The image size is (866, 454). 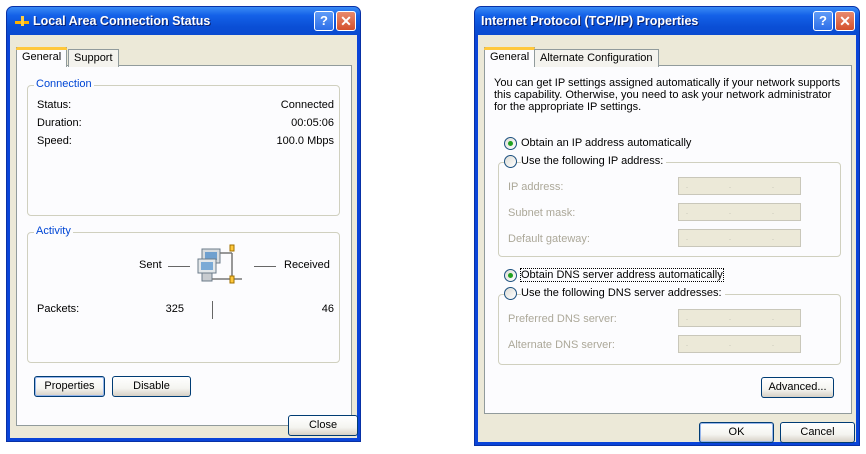 What do you see at coordinates (307, 265) in the screenshot?
I see `received-label: Received` at bounding box center [307, 265].